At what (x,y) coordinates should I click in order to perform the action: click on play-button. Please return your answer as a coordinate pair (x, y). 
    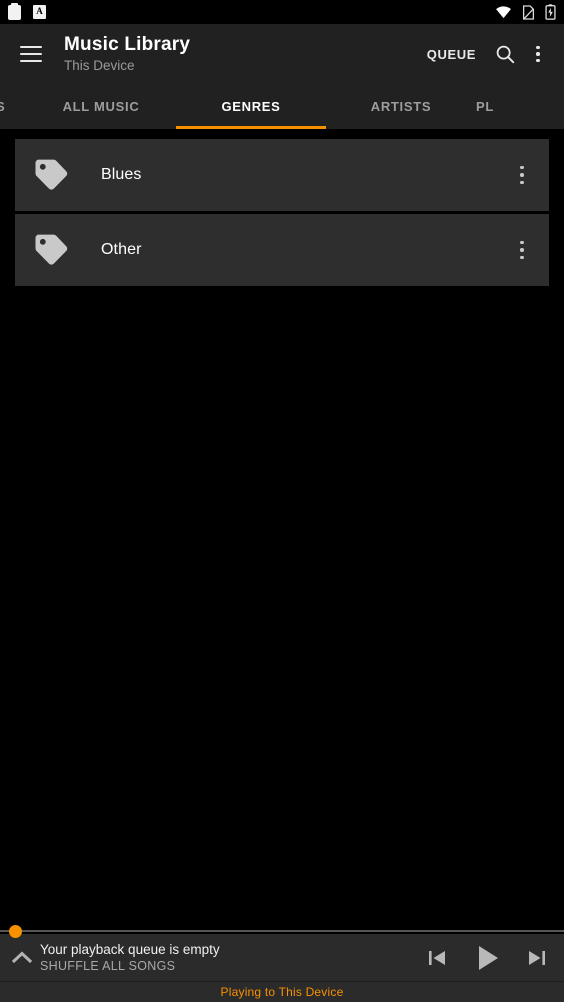
    Looking at the image, I should click on (487, 958).